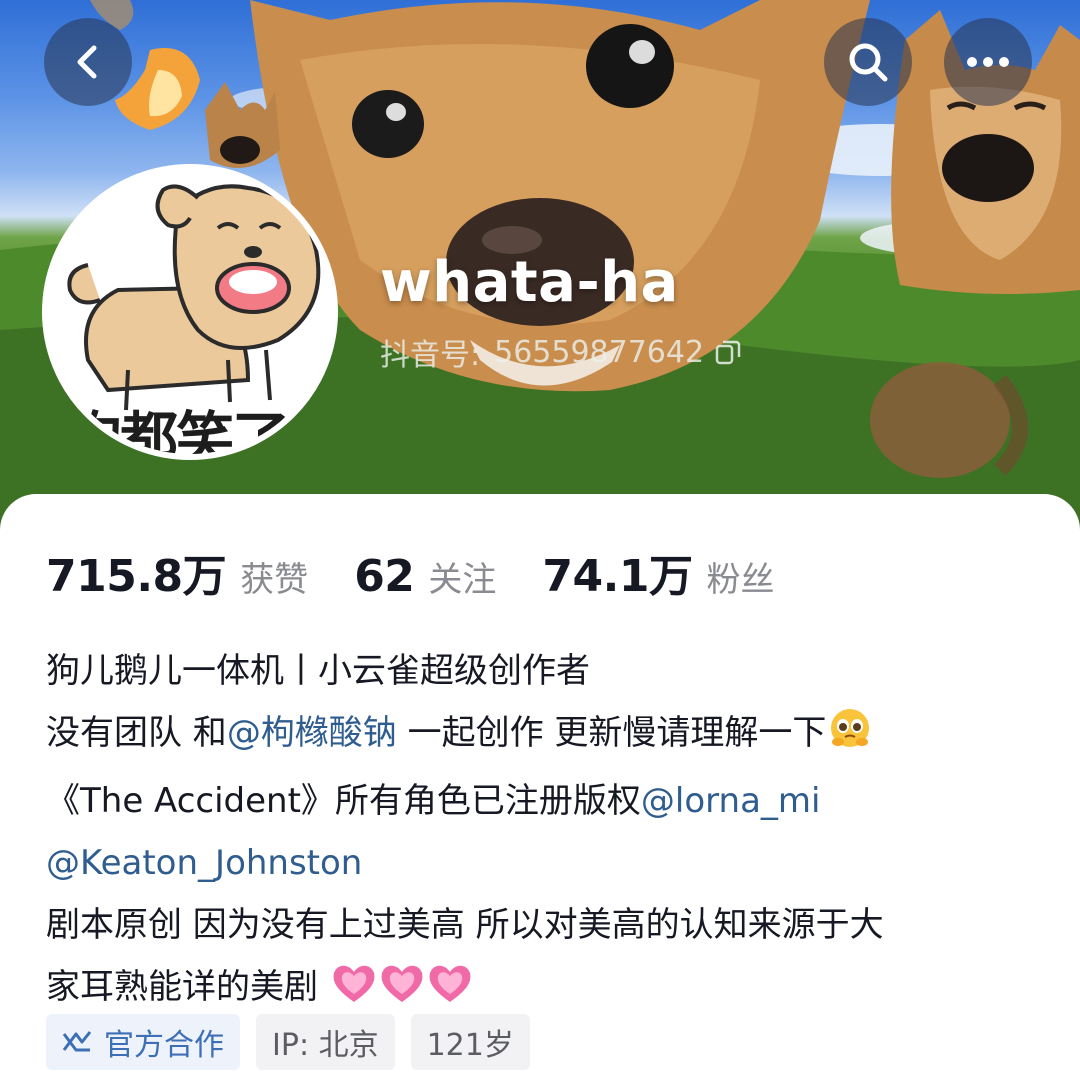 This screenshot has height=1091, width=1080. I want to click on stat-following-value: 62, so click(384, 576).